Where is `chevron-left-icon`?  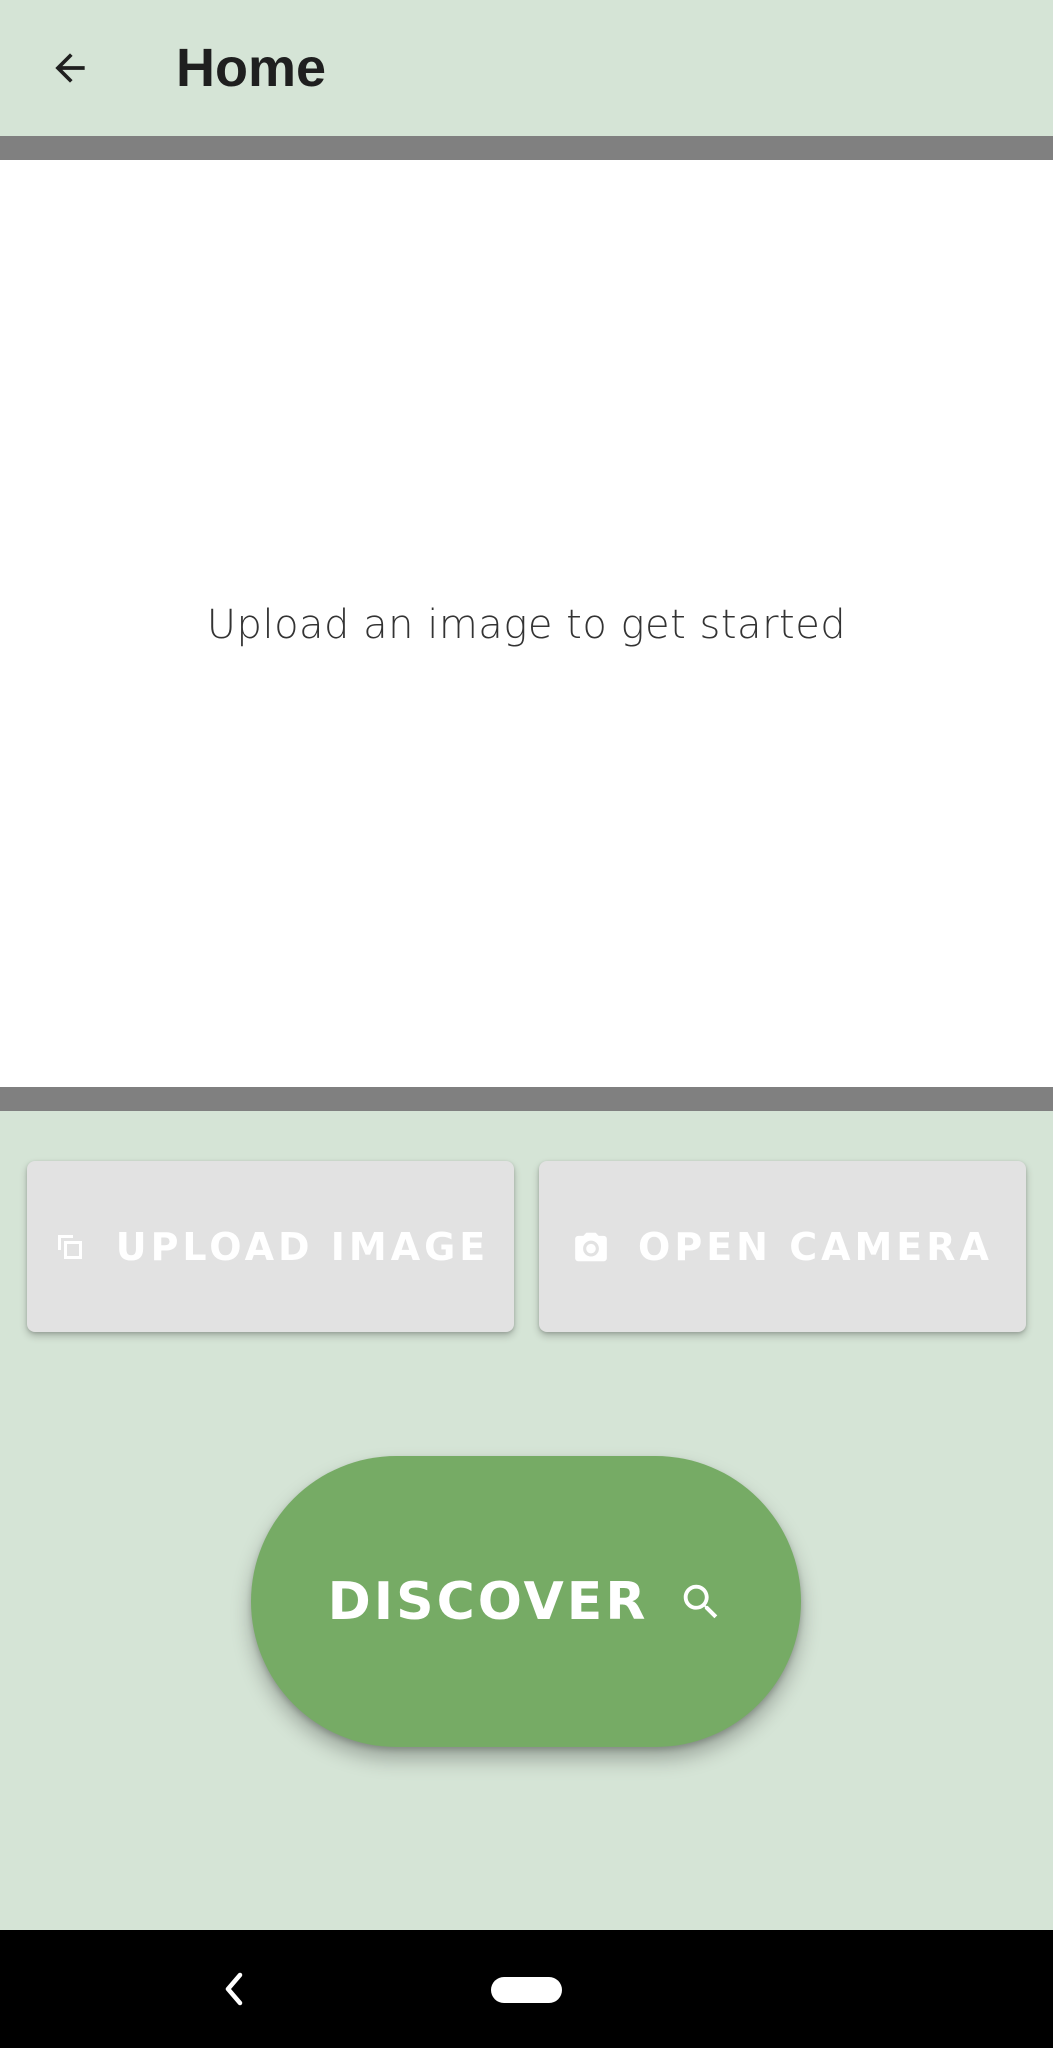
chevron-left-icon is located at coordinates (234, 1989).